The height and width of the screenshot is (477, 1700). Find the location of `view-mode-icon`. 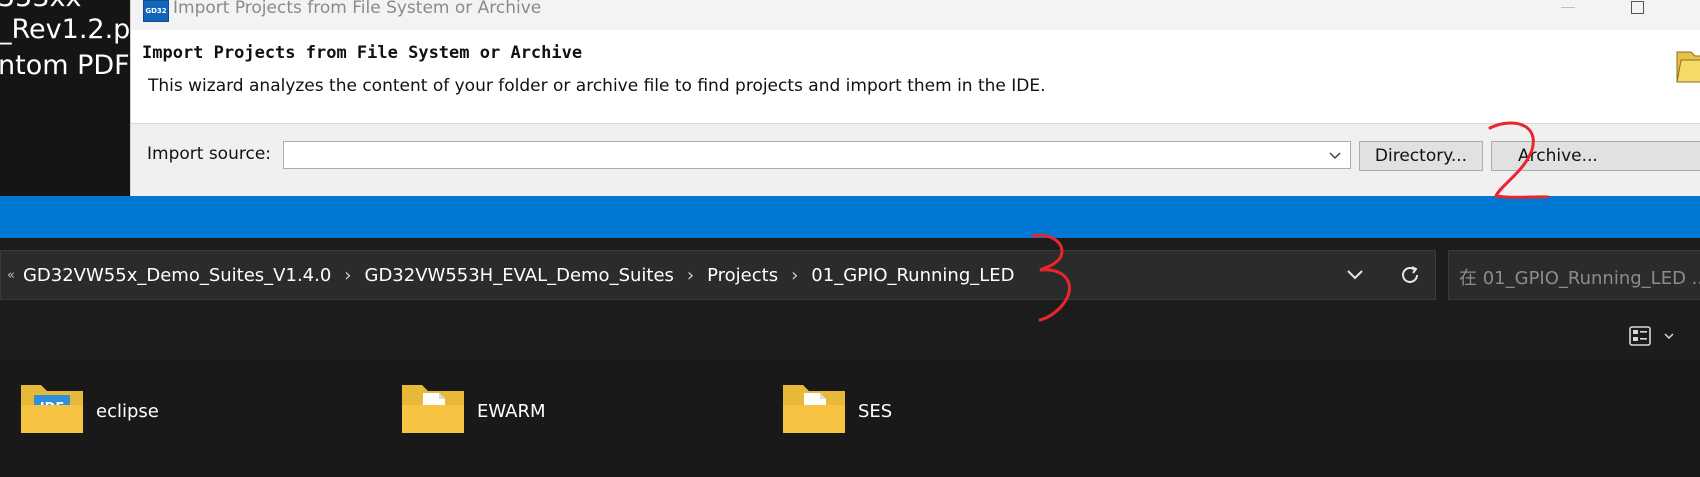

view-mode-icon is located at coordinates (1640, 336).